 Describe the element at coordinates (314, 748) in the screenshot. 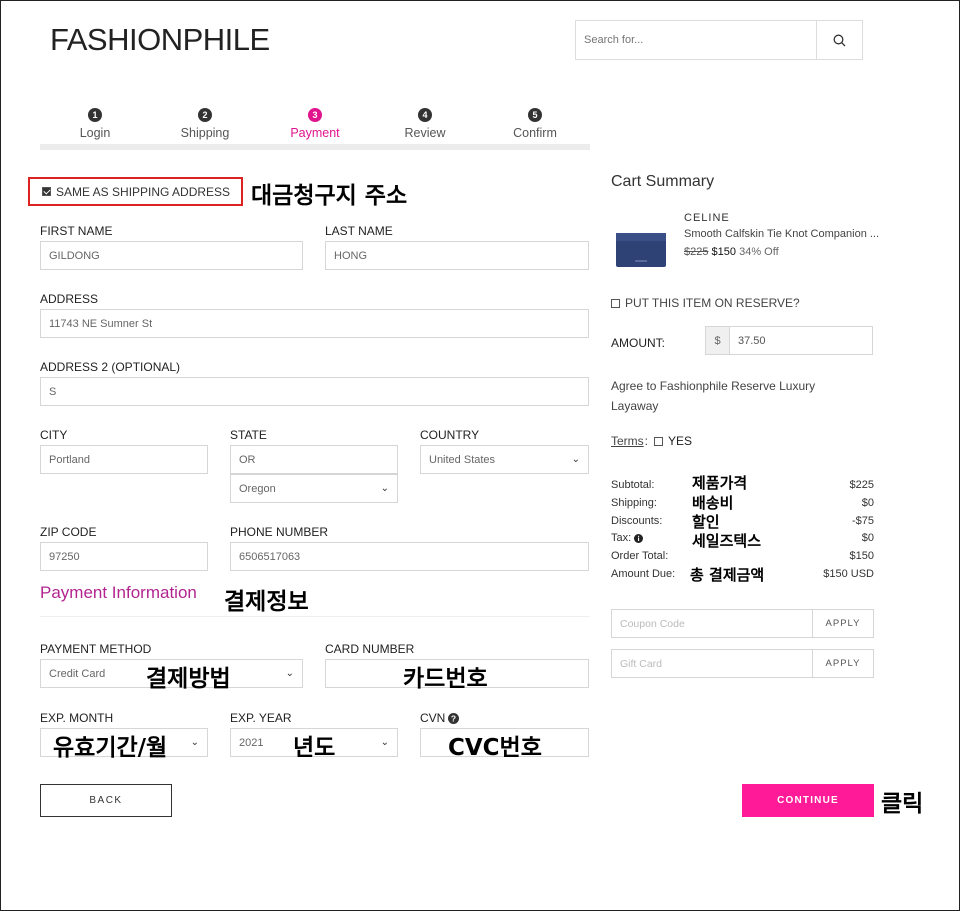

I see `annotation-exp-year: 년도` at that location.